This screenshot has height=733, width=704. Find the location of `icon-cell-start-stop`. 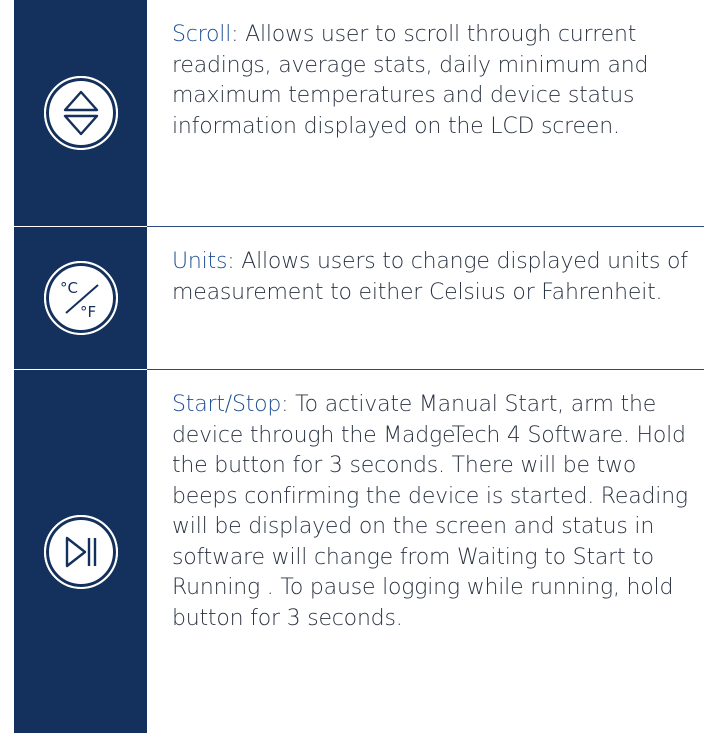

icon-cell-start-stop is located at coordinates (80, 551).